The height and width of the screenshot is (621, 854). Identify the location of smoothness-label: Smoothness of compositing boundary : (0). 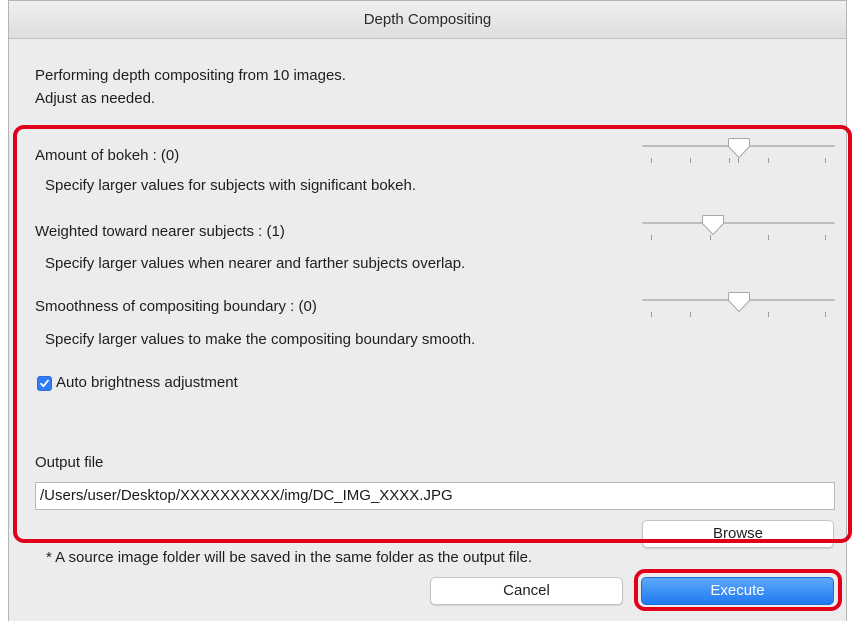
(176, 306).